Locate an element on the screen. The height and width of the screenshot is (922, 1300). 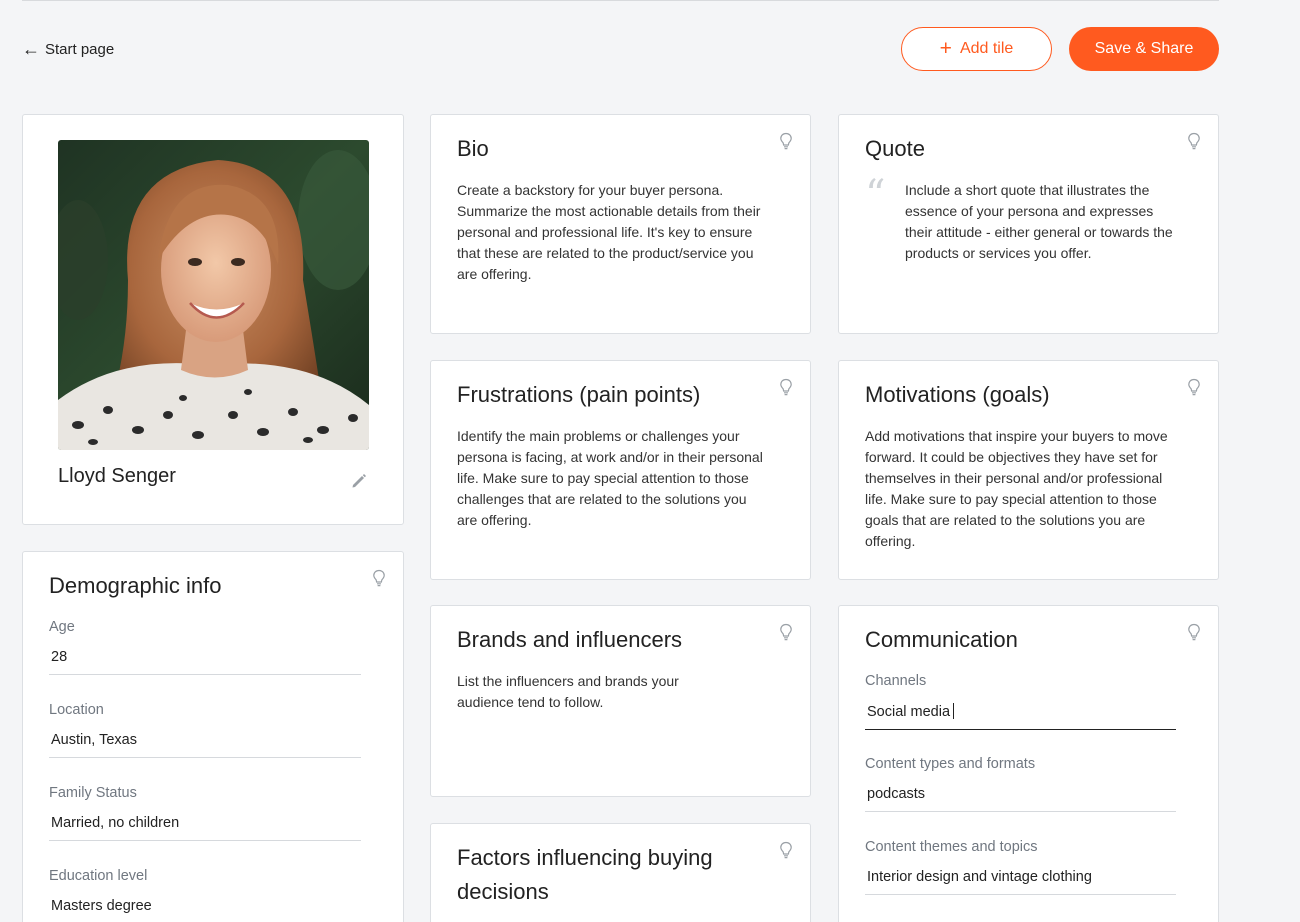
persona-photo is located at coordinates (213, 295).